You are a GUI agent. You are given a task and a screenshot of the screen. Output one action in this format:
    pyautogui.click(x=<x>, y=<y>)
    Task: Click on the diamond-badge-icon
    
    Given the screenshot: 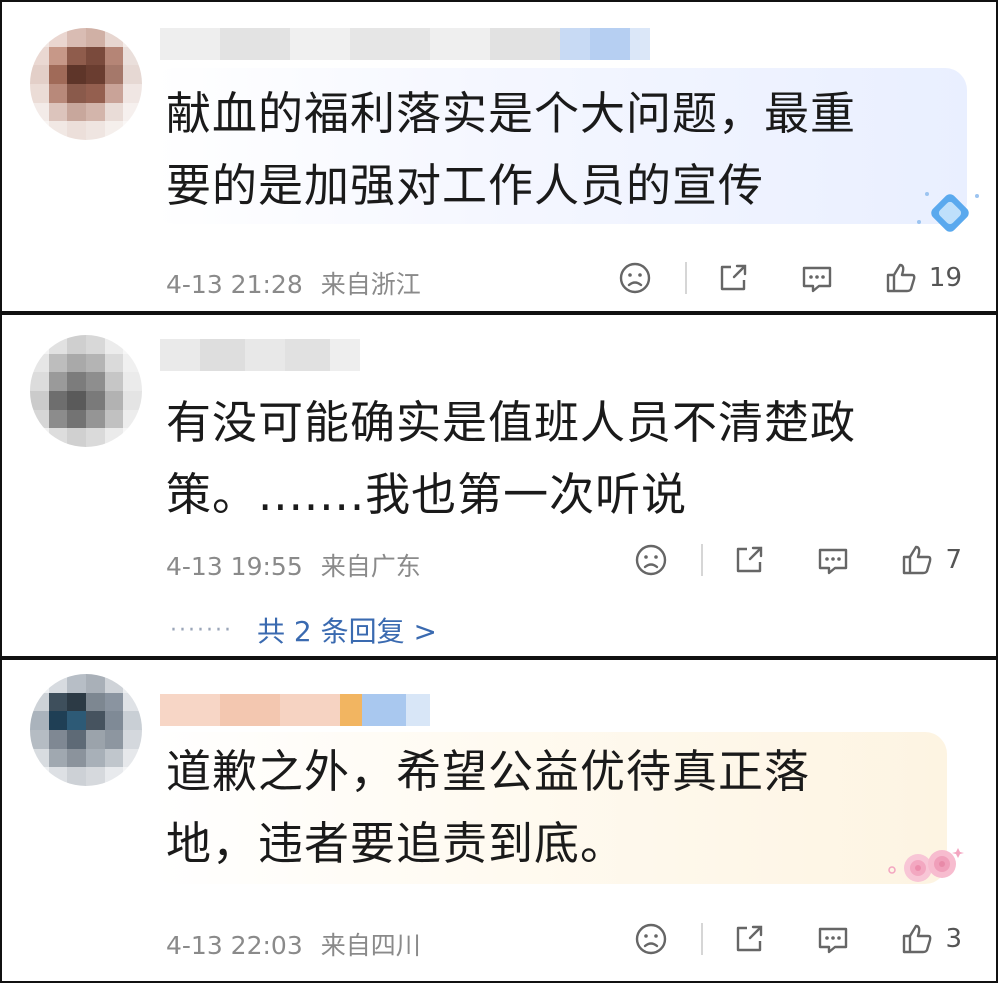 What is the action you would take?
    pyautogui.click(x=948, y=212)
    